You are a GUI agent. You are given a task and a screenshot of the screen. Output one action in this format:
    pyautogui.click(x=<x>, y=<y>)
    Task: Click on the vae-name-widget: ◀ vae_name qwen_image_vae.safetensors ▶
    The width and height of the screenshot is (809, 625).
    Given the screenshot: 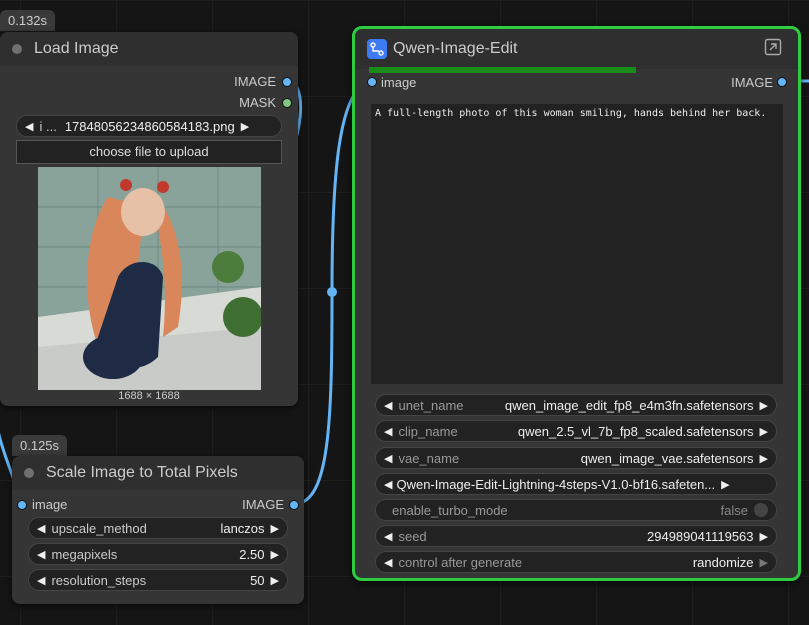 What is the action you would take?
    pyautogui.click(x=576, y=458)
    